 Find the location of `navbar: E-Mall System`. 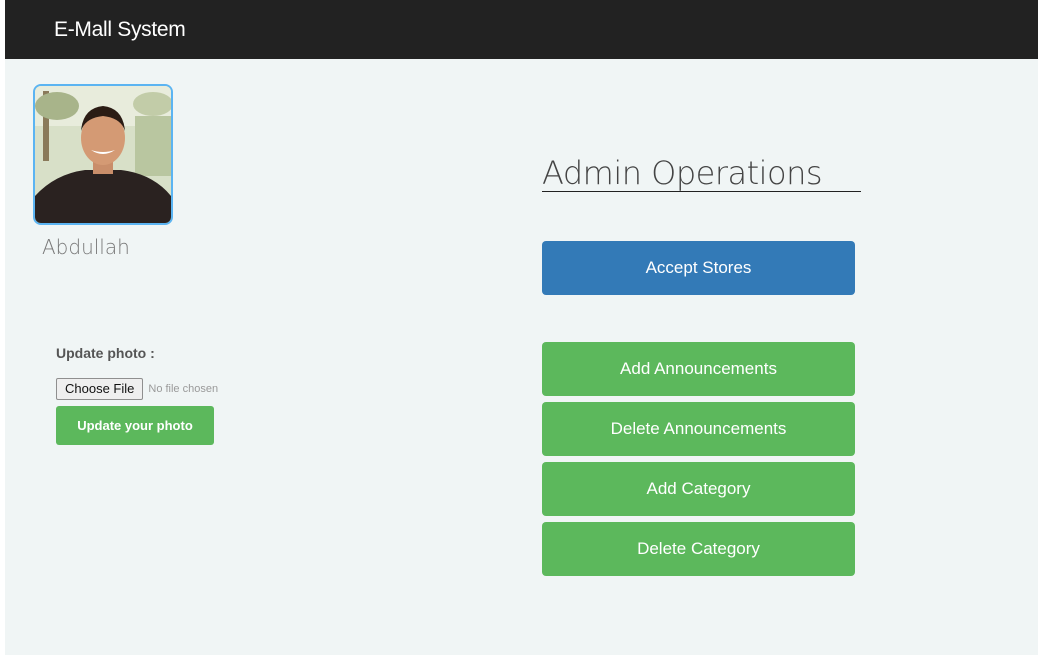

navbar: E-Mall System is located at coordinates (521, 29).